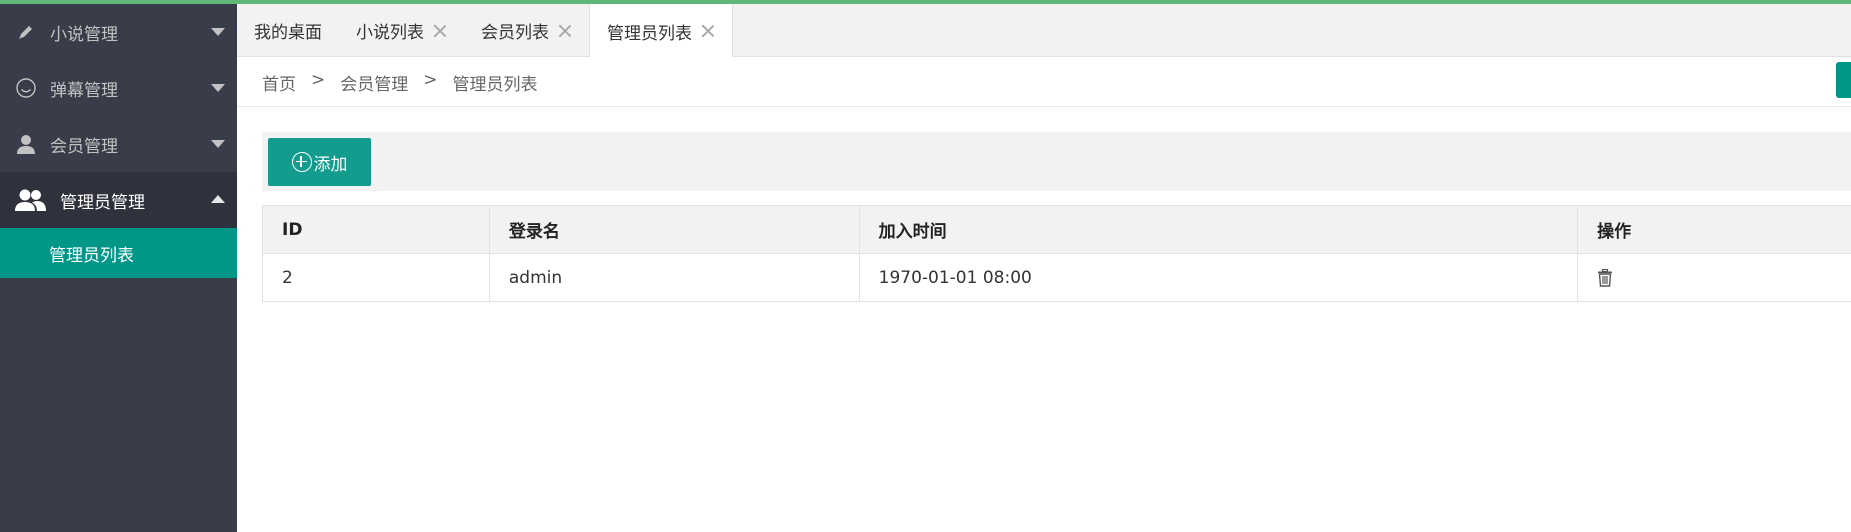  What do you see at coordinates (1056, 161) in the screenshot?
I see `toolbar: 添加` at bounding box center [1056, 161].